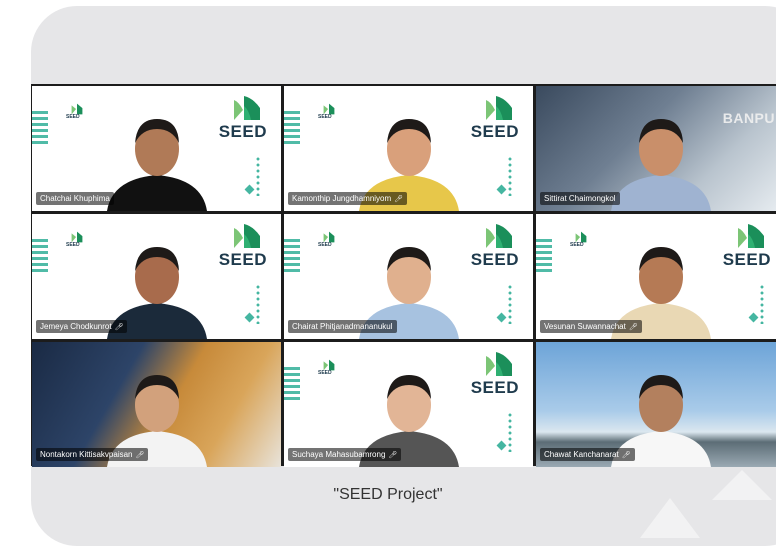 Image resolution: width=776 pixels, height=546 pixels. I want to click on participant-name-tag: Sittirat Chaimongkol, so click(580, 198).